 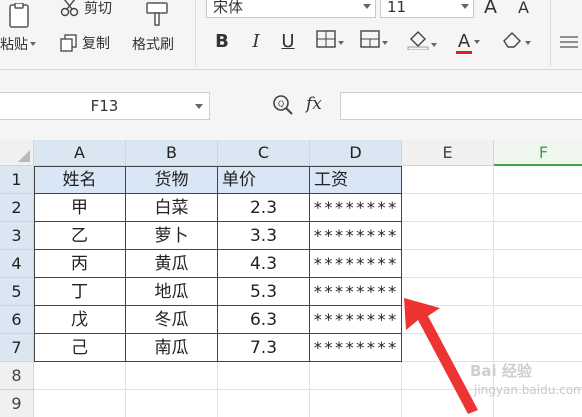 I want to click on row-header-8: 8, so click(x=17, y=376).